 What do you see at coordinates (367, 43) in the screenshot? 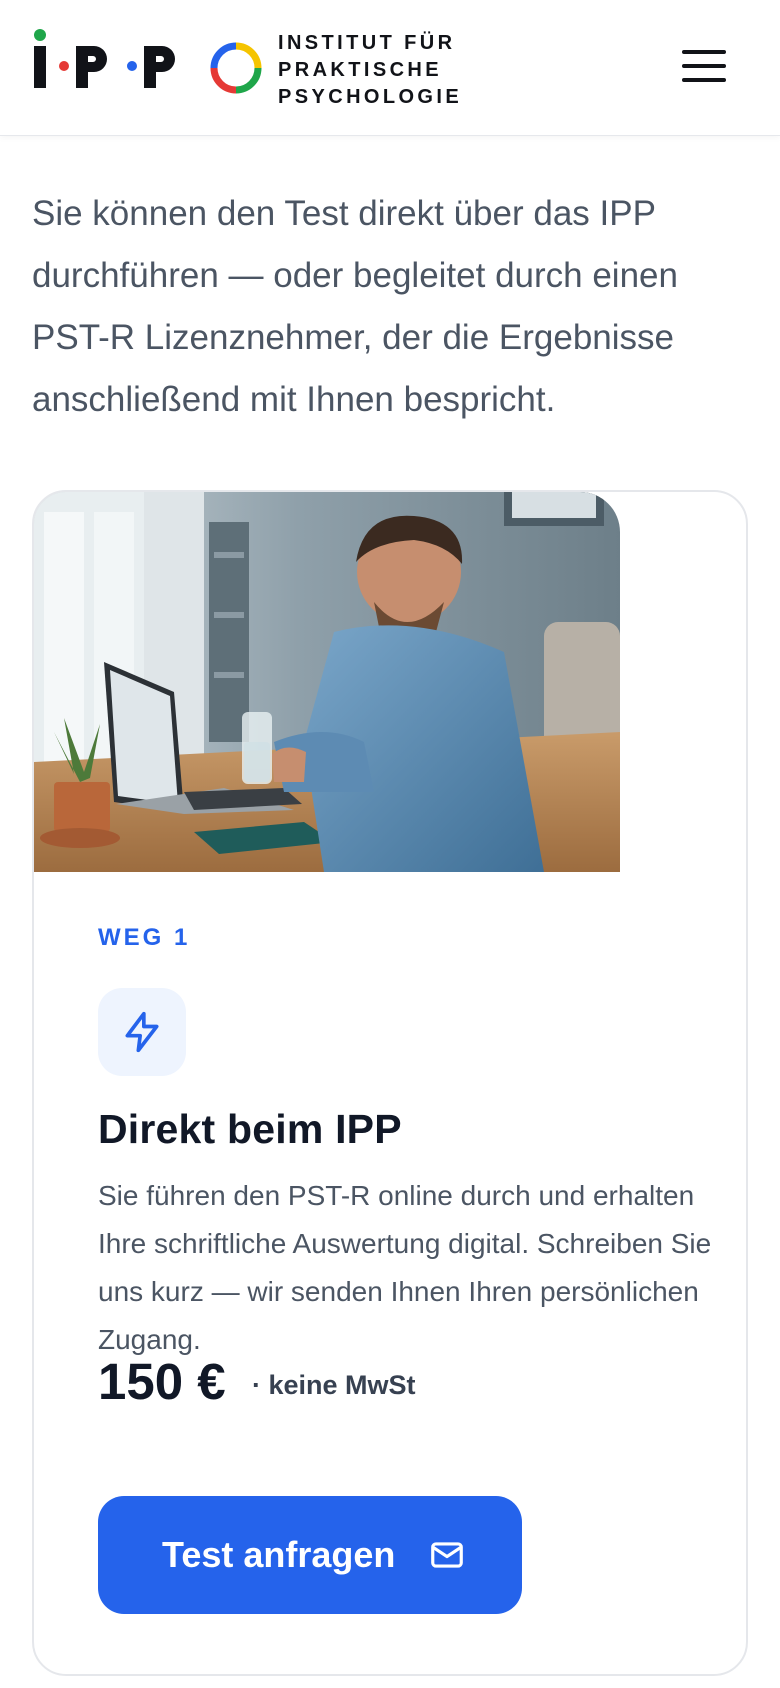
I see `wordmark-line-1: INSTITUT FÜR` at bounding box center [367, 43].